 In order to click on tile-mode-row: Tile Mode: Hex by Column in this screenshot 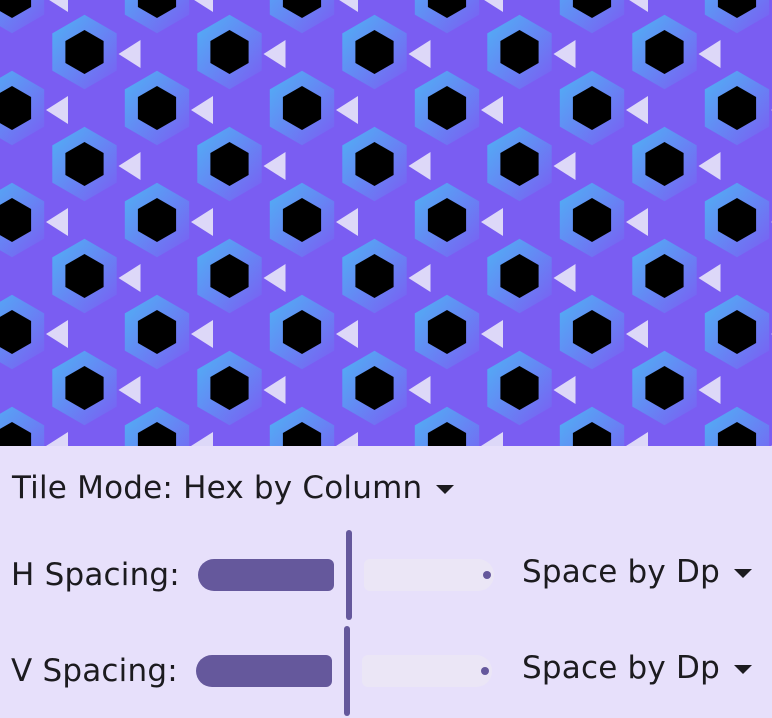, I will do `click(386, 488)`.